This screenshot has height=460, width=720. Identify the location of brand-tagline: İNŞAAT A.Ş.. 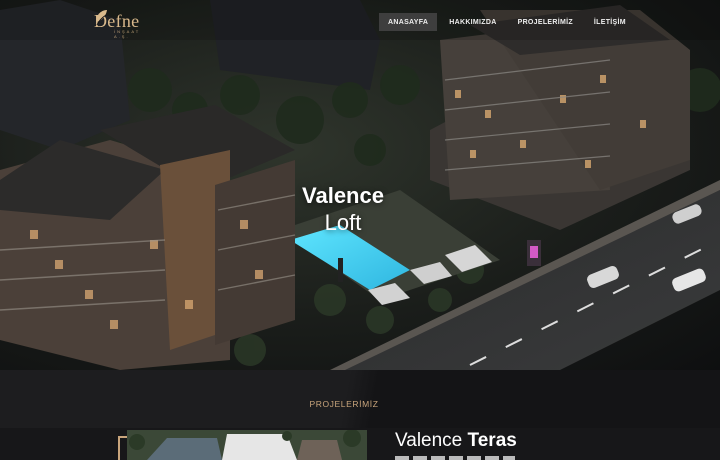
(127, 34).